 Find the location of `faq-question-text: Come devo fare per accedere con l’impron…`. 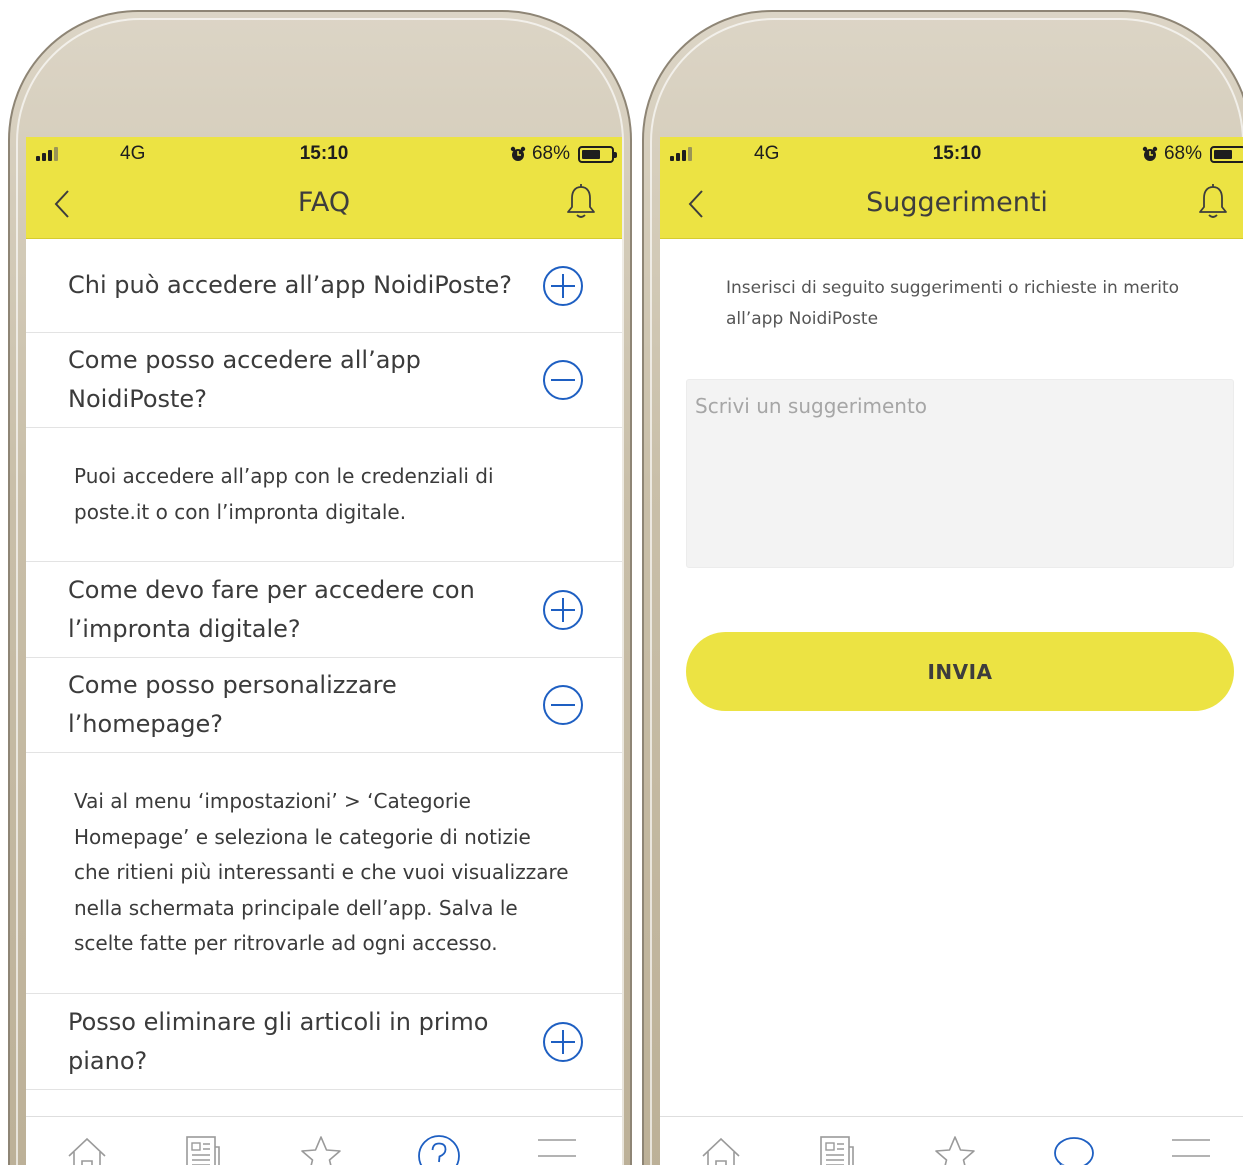

faq-question-text: Come devo fare per accedere con l’impron… is located at coordinates (271, 609).